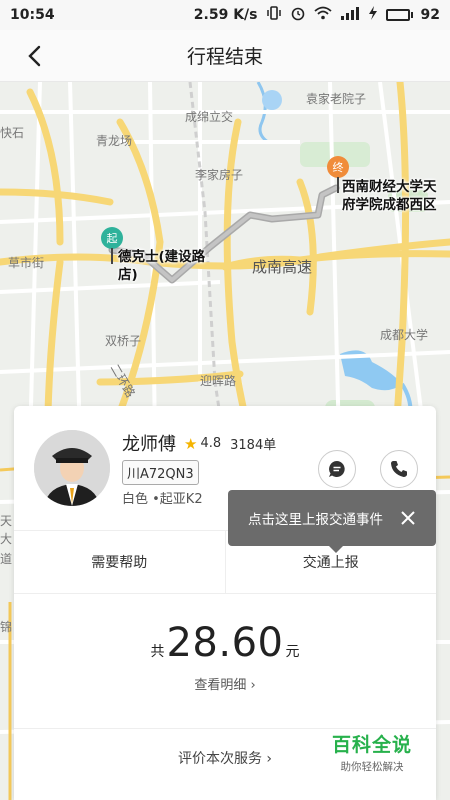  I want to click on page-title: 行程结束, so click(224, 57).